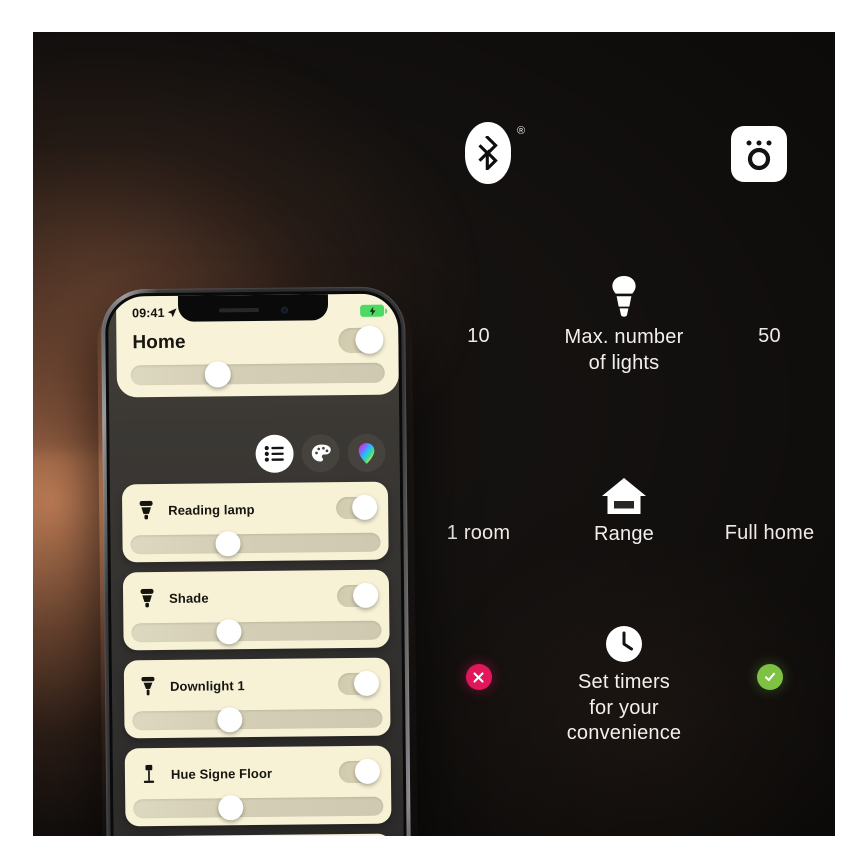 The width and height of the screenshot is (868, 868). I want to click on view-mode-controls, so click(320, 453).